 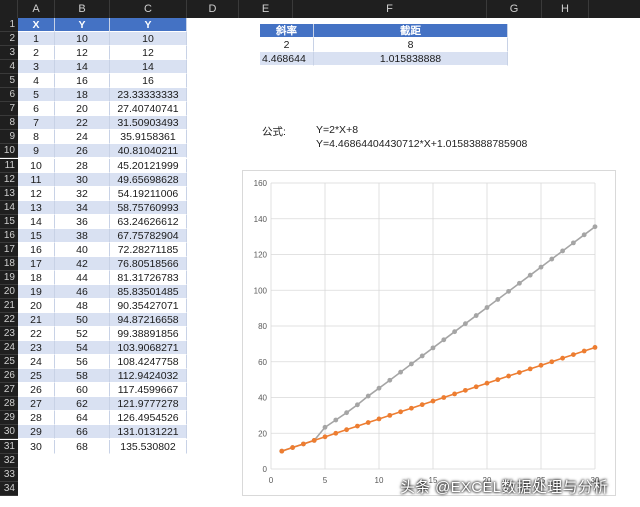 I want to click on table-cell-x: 8, so click(x=36, y=137).